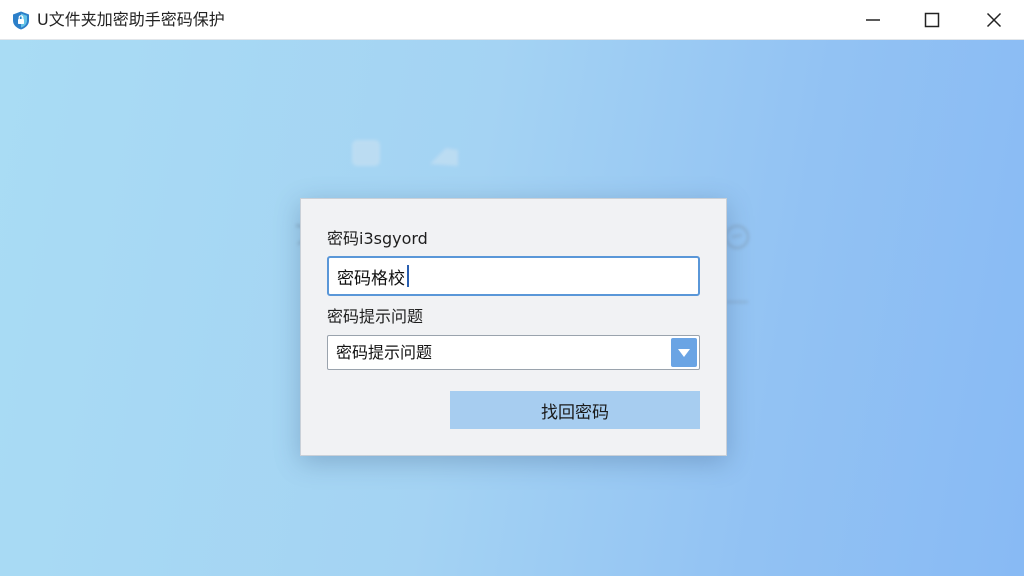 Image resolution: width=1024 pixels, height=576 pixels. I want to click on password-input: 密码格校, so click(513, 276).